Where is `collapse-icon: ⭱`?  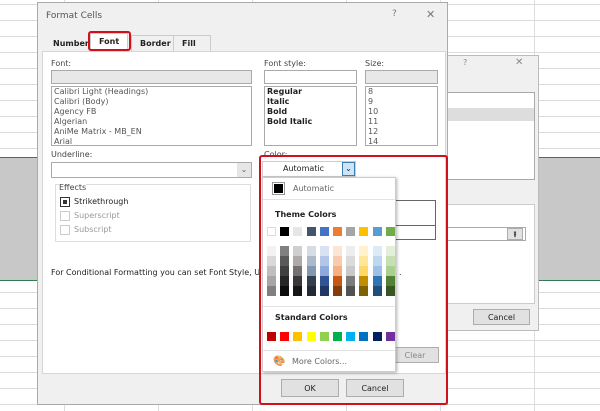
collapse-icon: ⭱ is located at coordinates (515, 234).